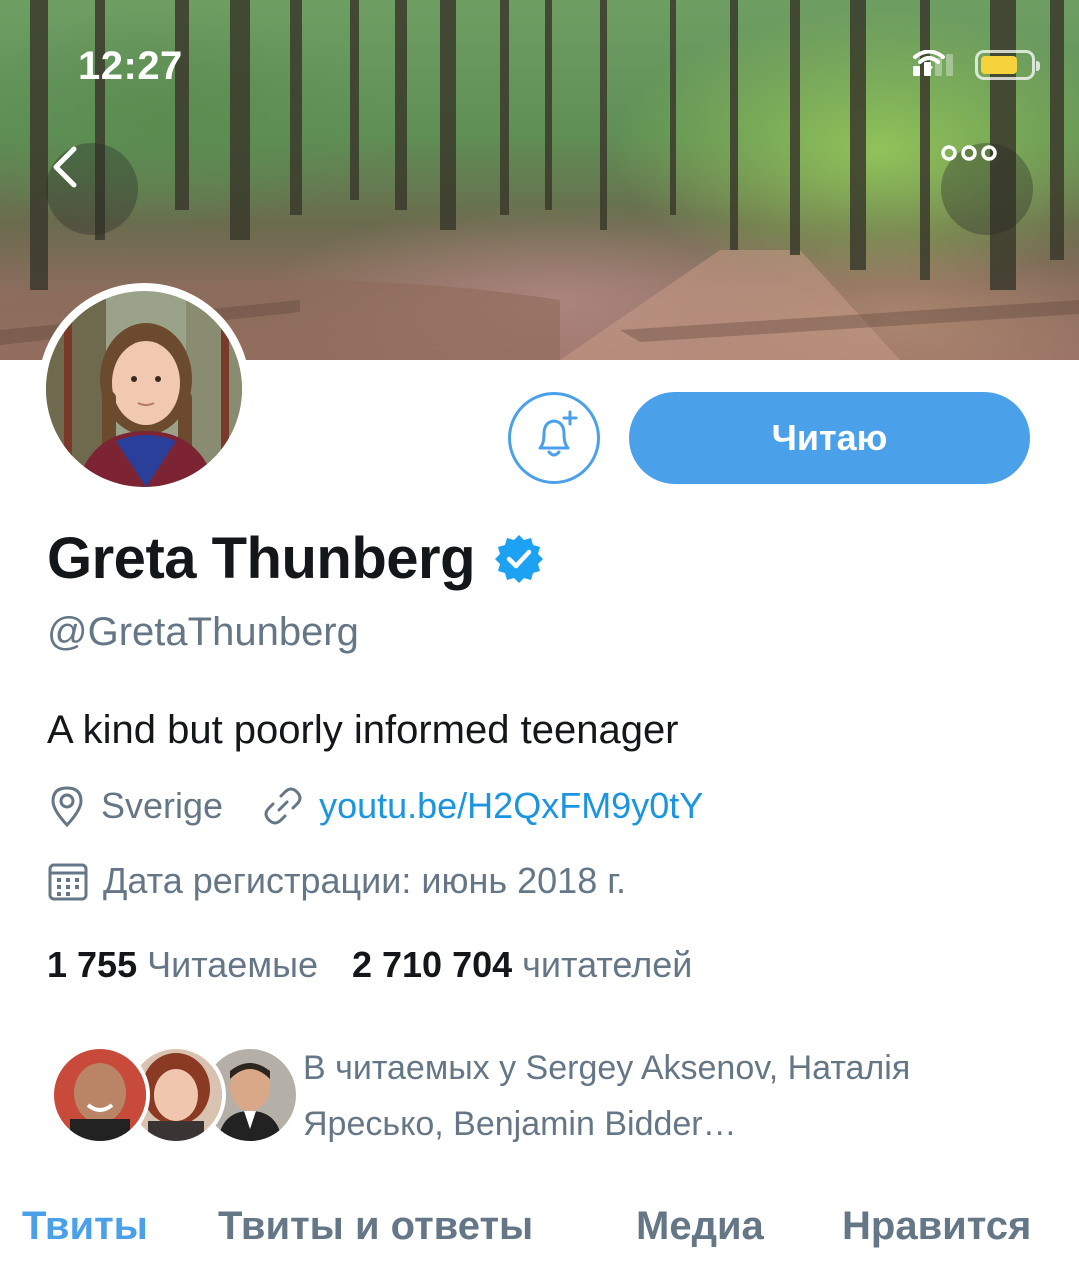 This screenshot has width=1079, height=1280. Describe the element at coordinates (519, 558) in the screenshot. I see `verified-badge-icon` at that location.